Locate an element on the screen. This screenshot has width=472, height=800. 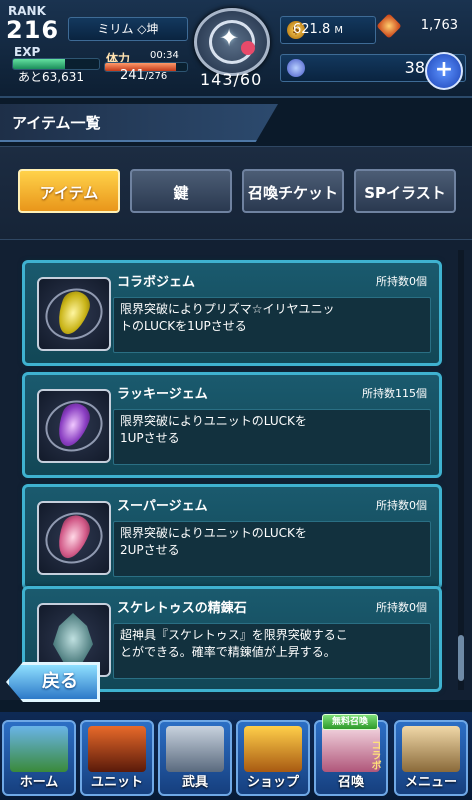
item-description: 限界突破によりユニットのLUCKを 2UPさせる is located at coordinates (272, 549).